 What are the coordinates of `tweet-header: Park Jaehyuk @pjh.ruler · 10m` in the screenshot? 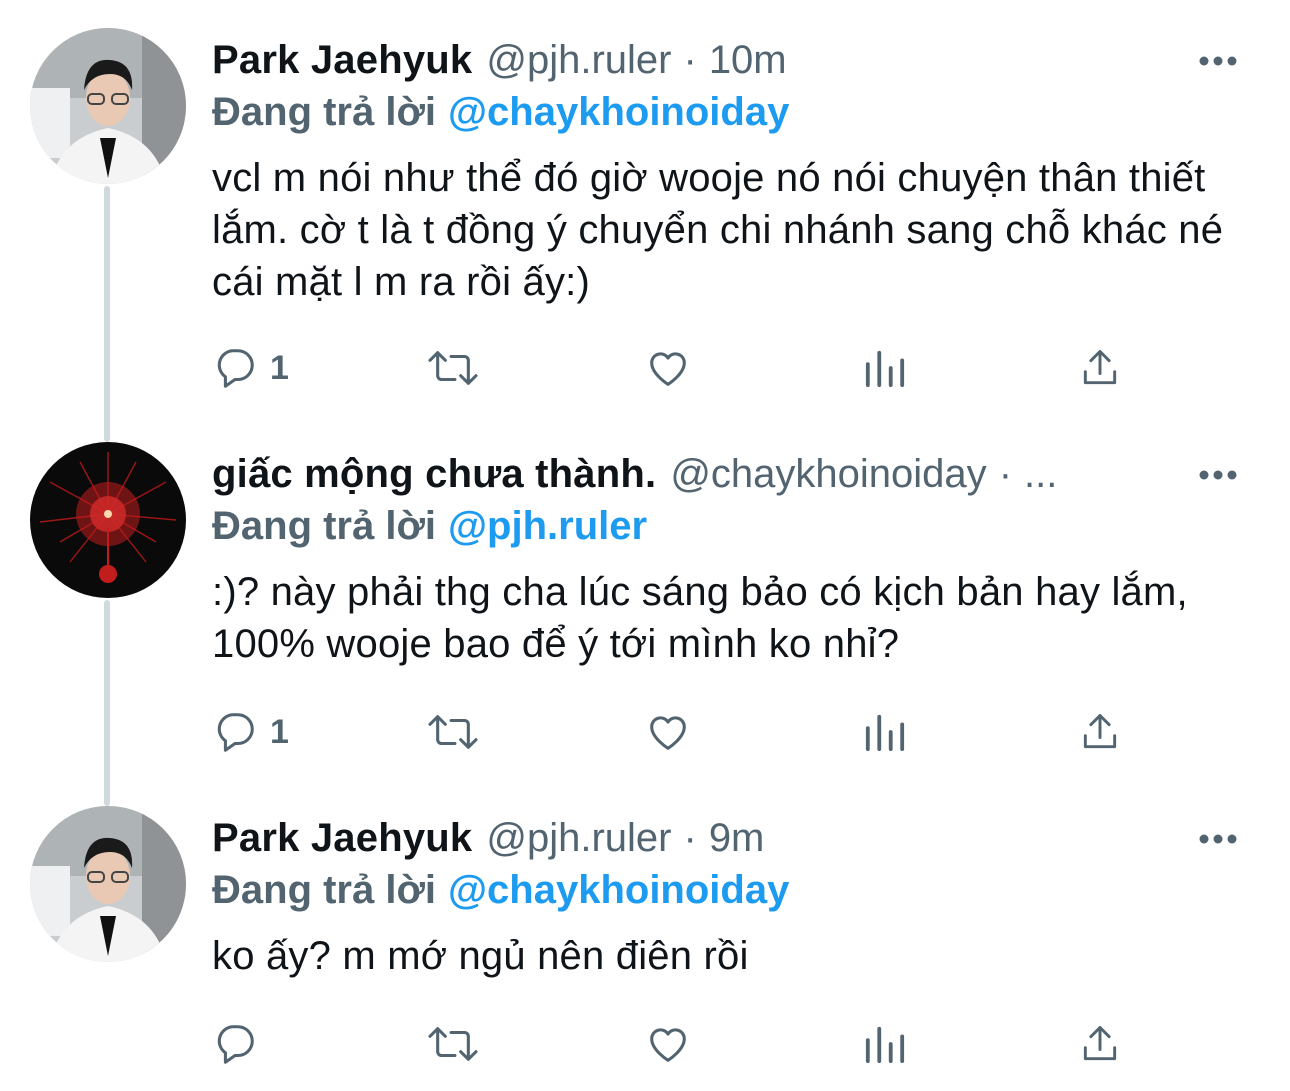 It's located at (499, 60).